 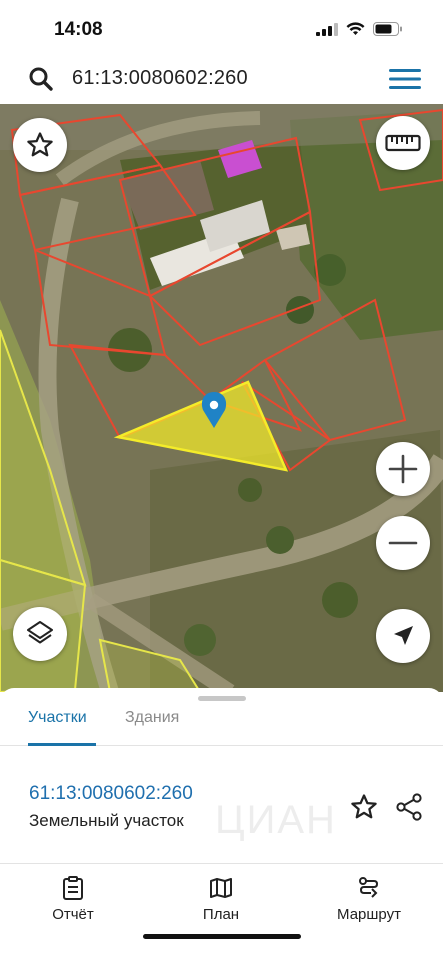 I want to click on route-icon, so click(x=369, y=888).